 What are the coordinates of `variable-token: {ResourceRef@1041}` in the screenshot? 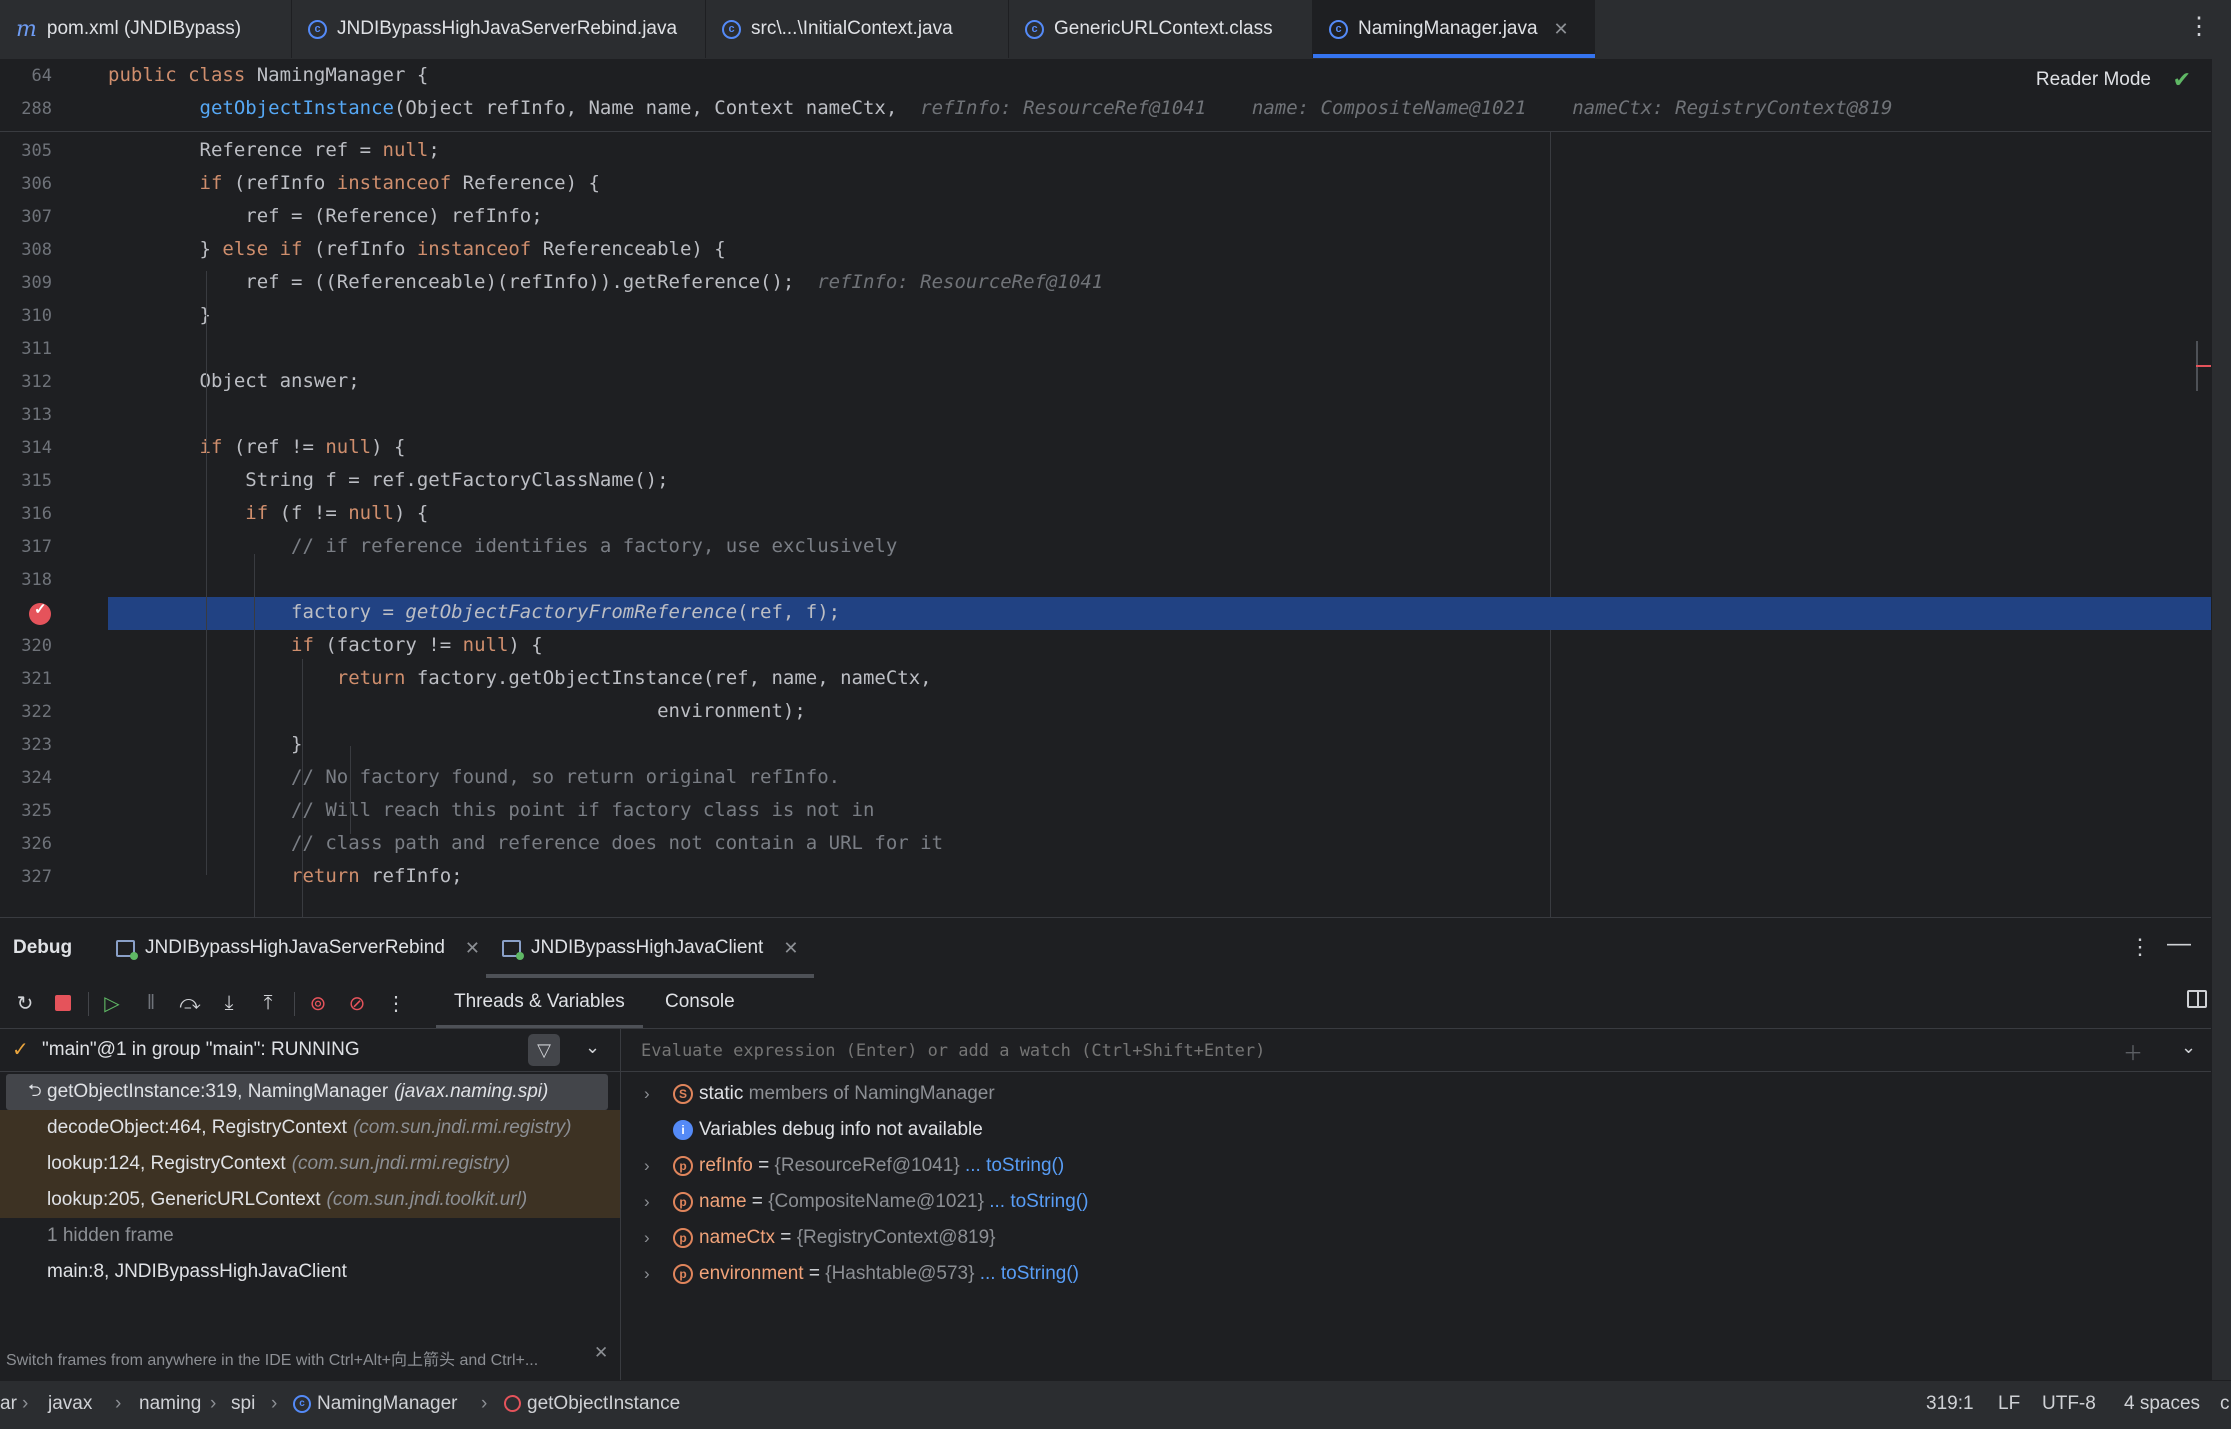 It's located at (867, 1165).